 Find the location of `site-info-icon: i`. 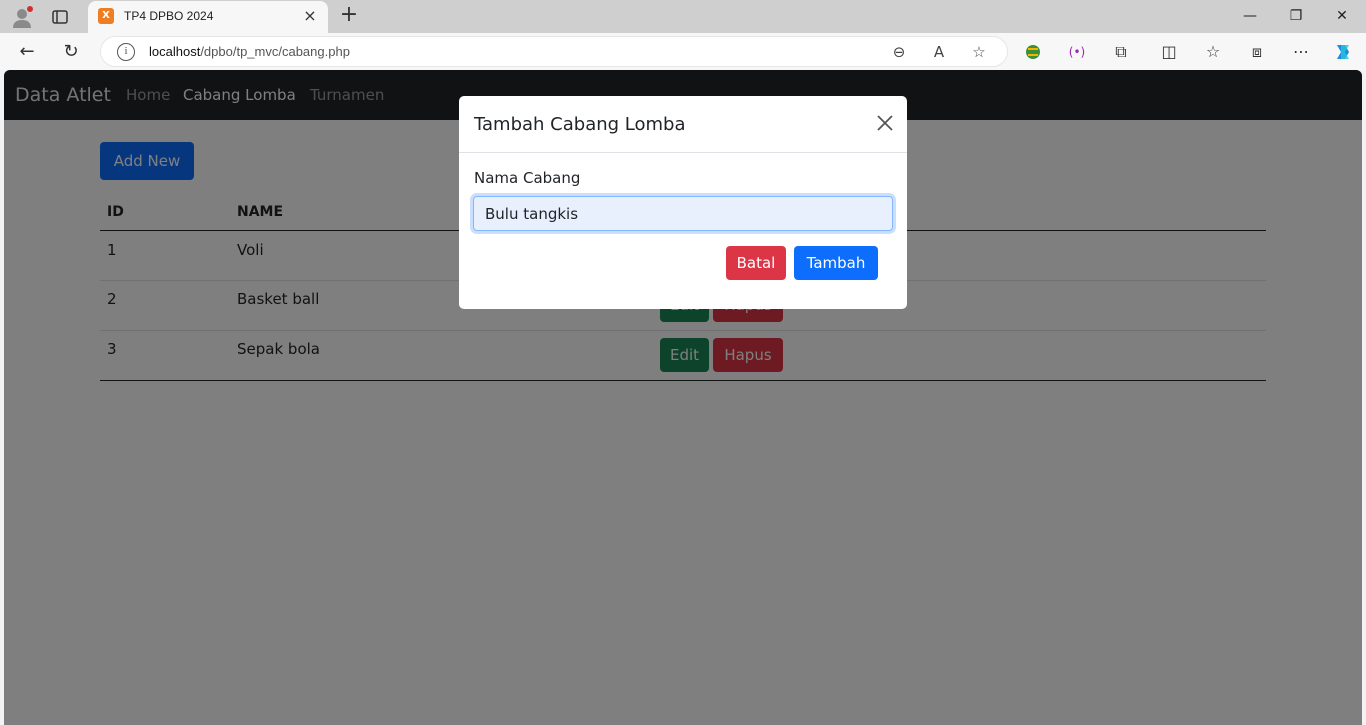

site-info-icon: i is located at coordinates (126, 52).